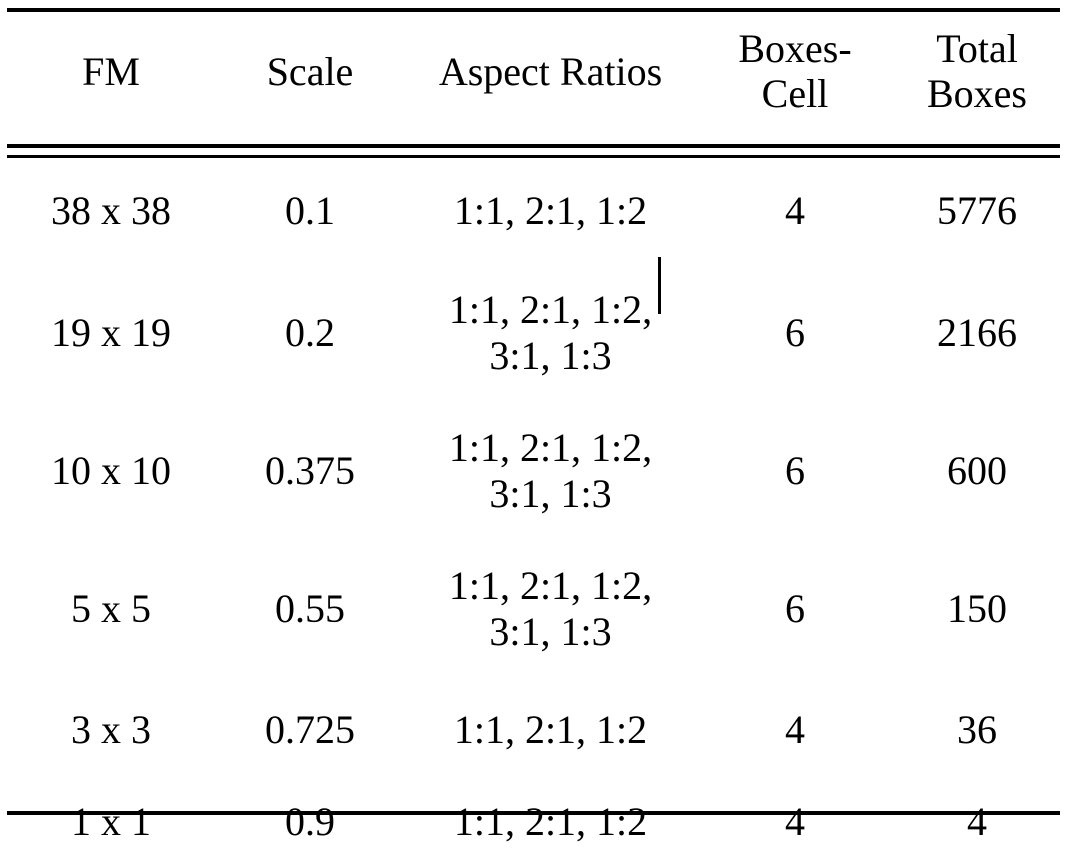  I want to click on column-header-boxes-cell: Boxes- Cell, so click(795, 72).